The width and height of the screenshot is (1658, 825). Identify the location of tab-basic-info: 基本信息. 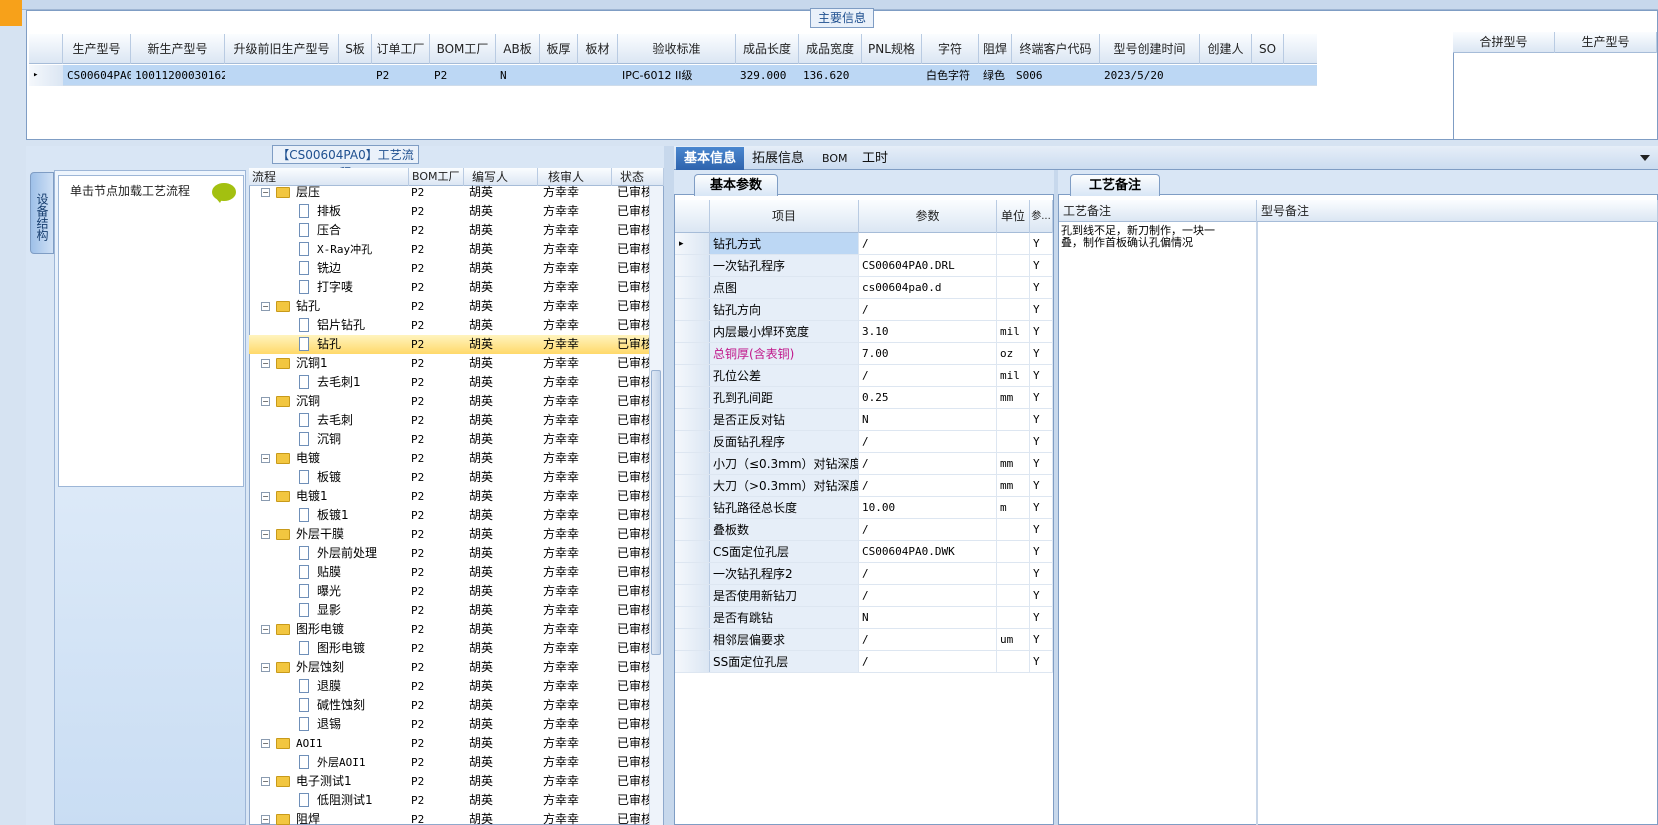
(710, 158).